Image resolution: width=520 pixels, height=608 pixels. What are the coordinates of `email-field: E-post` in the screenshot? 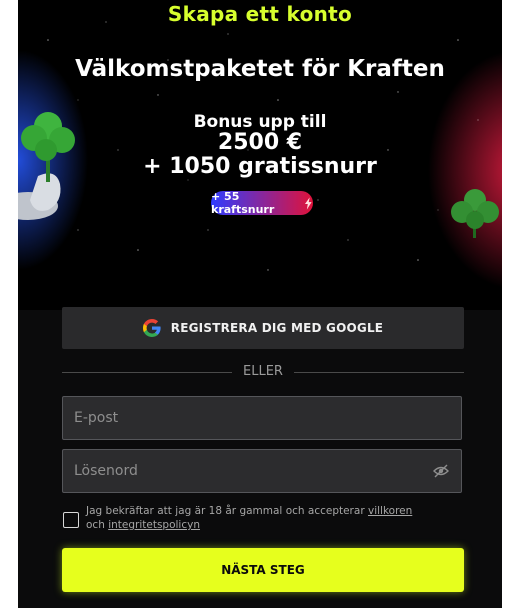 It's located at (262, 418).